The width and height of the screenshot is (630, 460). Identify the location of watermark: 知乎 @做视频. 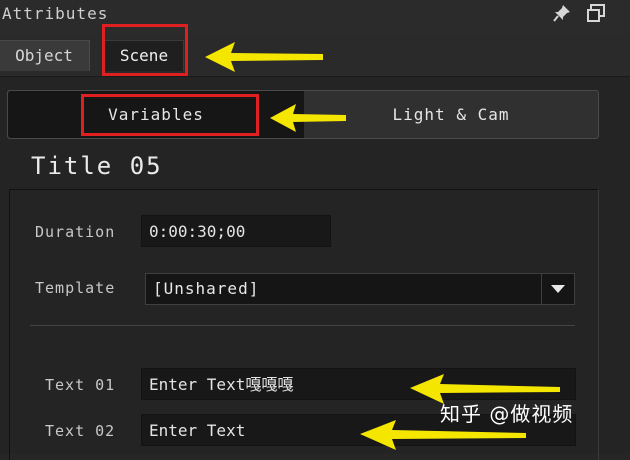
(507, 414).